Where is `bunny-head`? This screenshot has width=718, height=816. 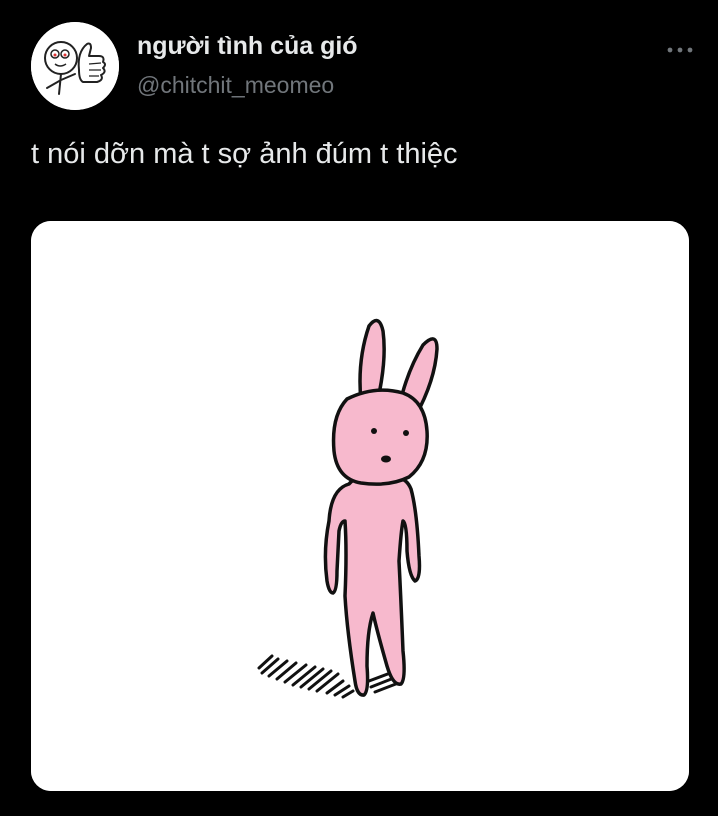
bunny-head is located at coordinates (380, 437).